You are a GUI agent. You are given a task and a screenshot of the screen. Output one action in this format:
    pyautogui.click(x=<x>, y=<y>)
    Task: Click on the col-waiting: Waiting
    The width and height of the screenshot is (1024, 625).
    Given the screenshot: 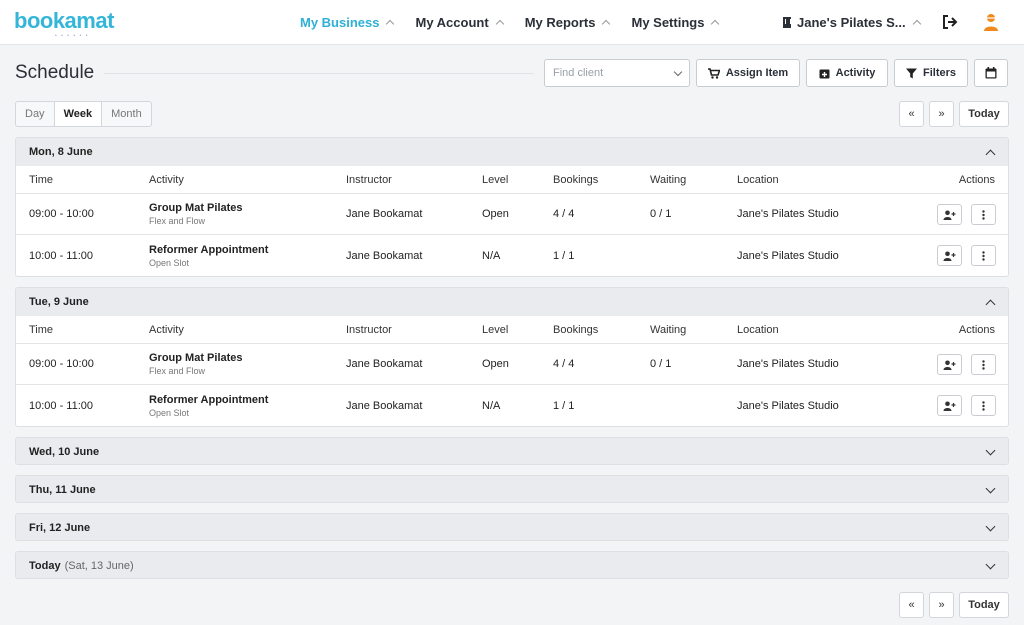 What is the action you would take?
    pyautogui.click(x=668, y=329)
    